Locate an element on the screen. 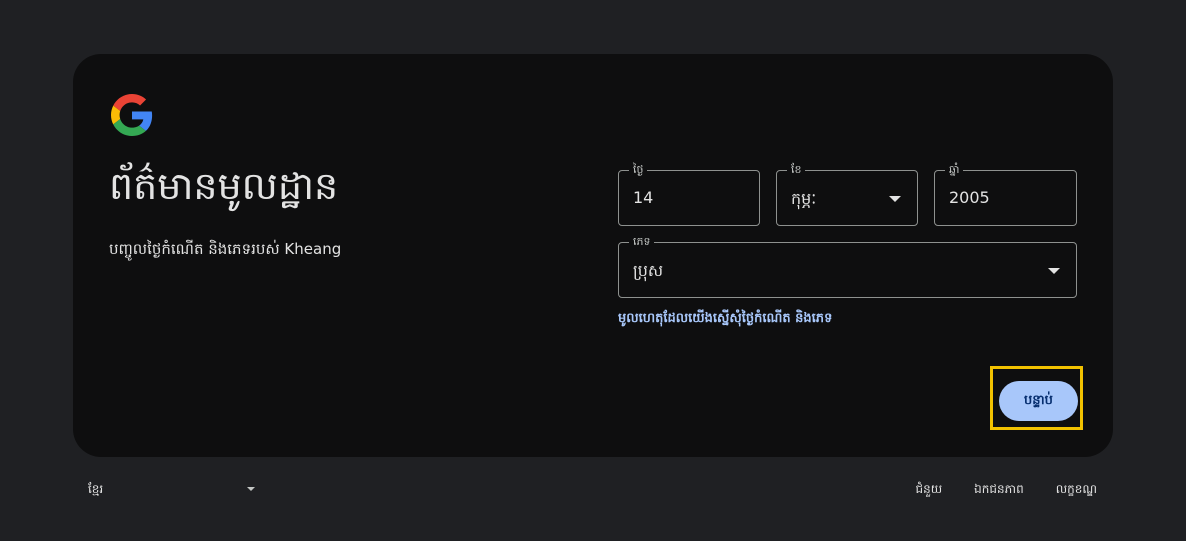  next-button: បន្ទាប់ is located at coordinates (1038, 401).